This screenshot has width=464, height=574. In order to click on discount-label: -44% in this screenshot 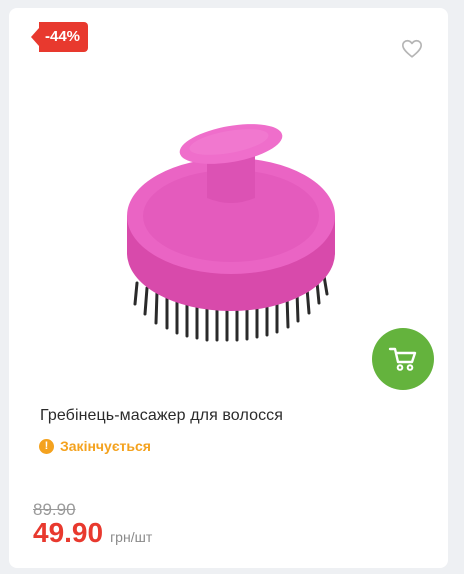, I will do `click(64, 37)`.